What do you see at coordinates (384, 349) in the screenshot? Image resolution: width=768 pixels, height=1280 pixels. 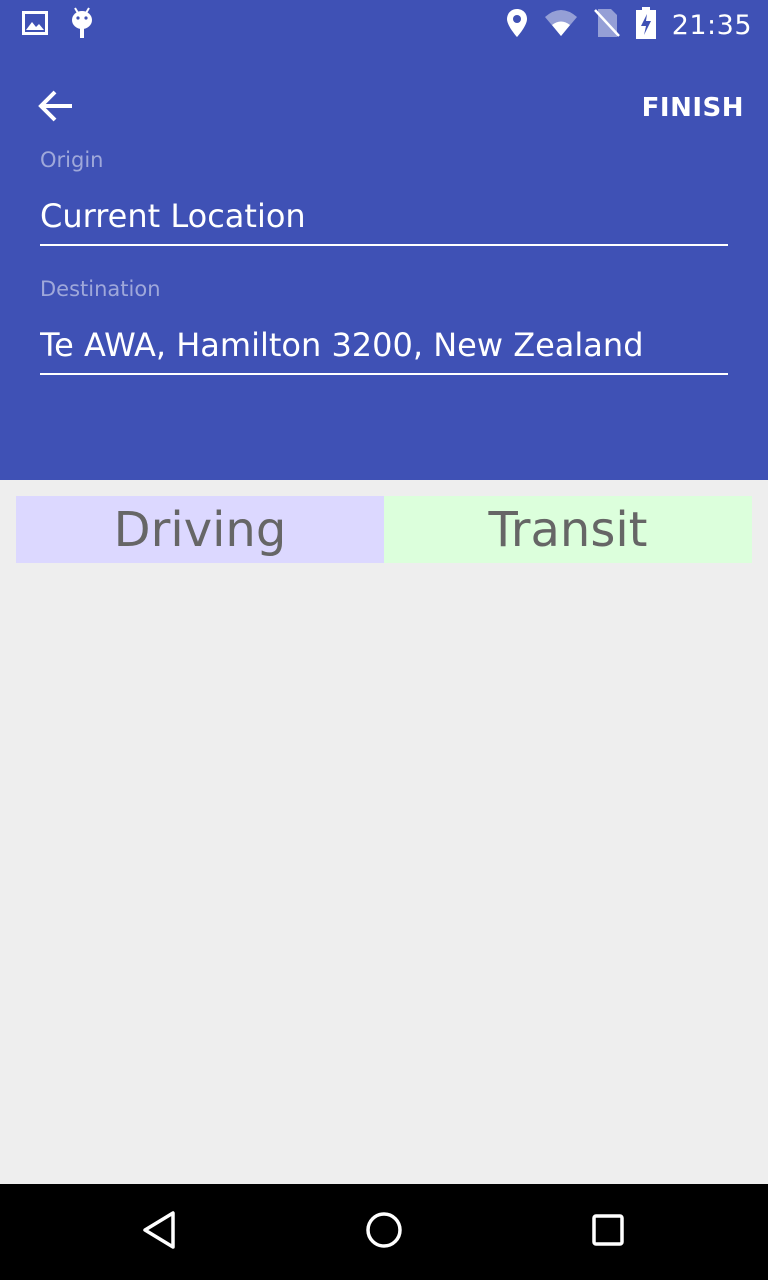 I see `destination-input: Te AWA, Hamilton 3200, New Zealand` at bounding box center [384, 349].